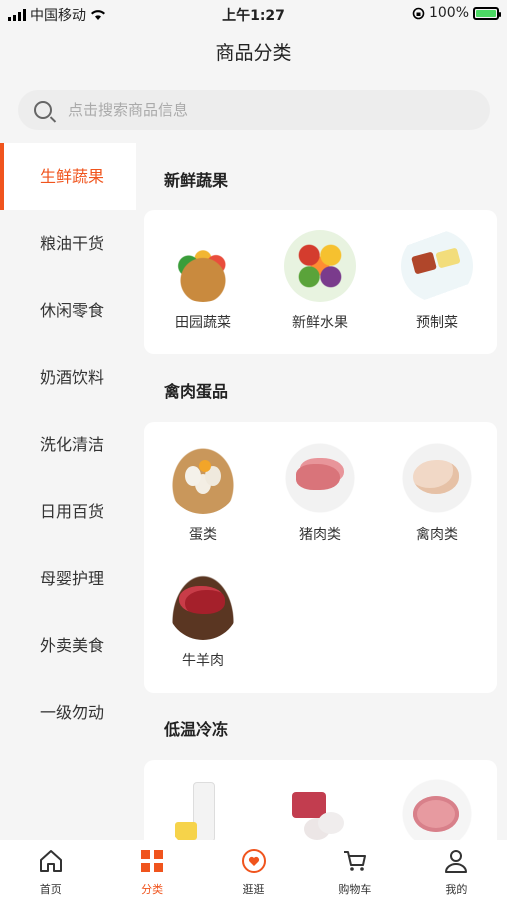  What do you see at coordinates (203, 266) in the screenshot?
I see `vegetable-basket-image` at bounding box center [203, 266].